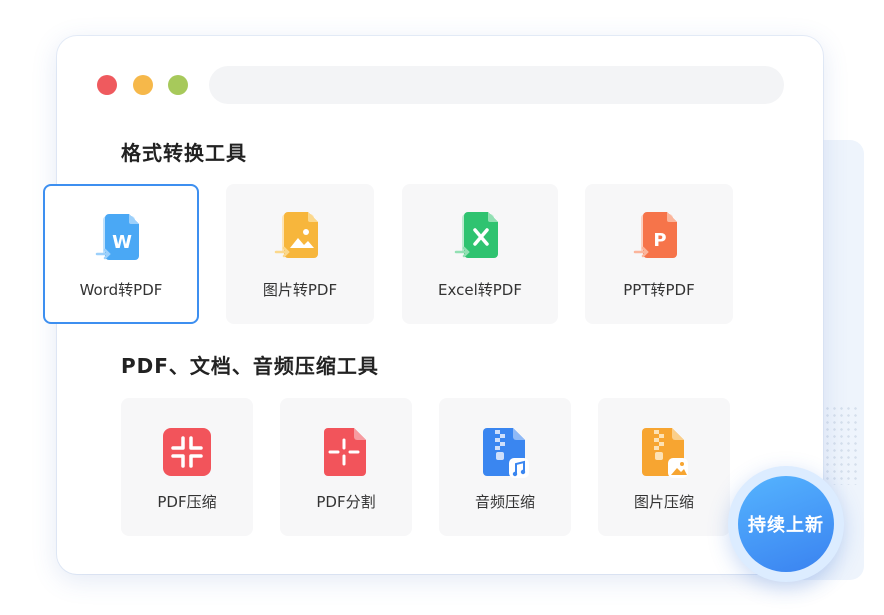 The width and height of the screenshot is (884, 615). I want to click on tile-image-compress: 图片压缩, so click(664, 467).